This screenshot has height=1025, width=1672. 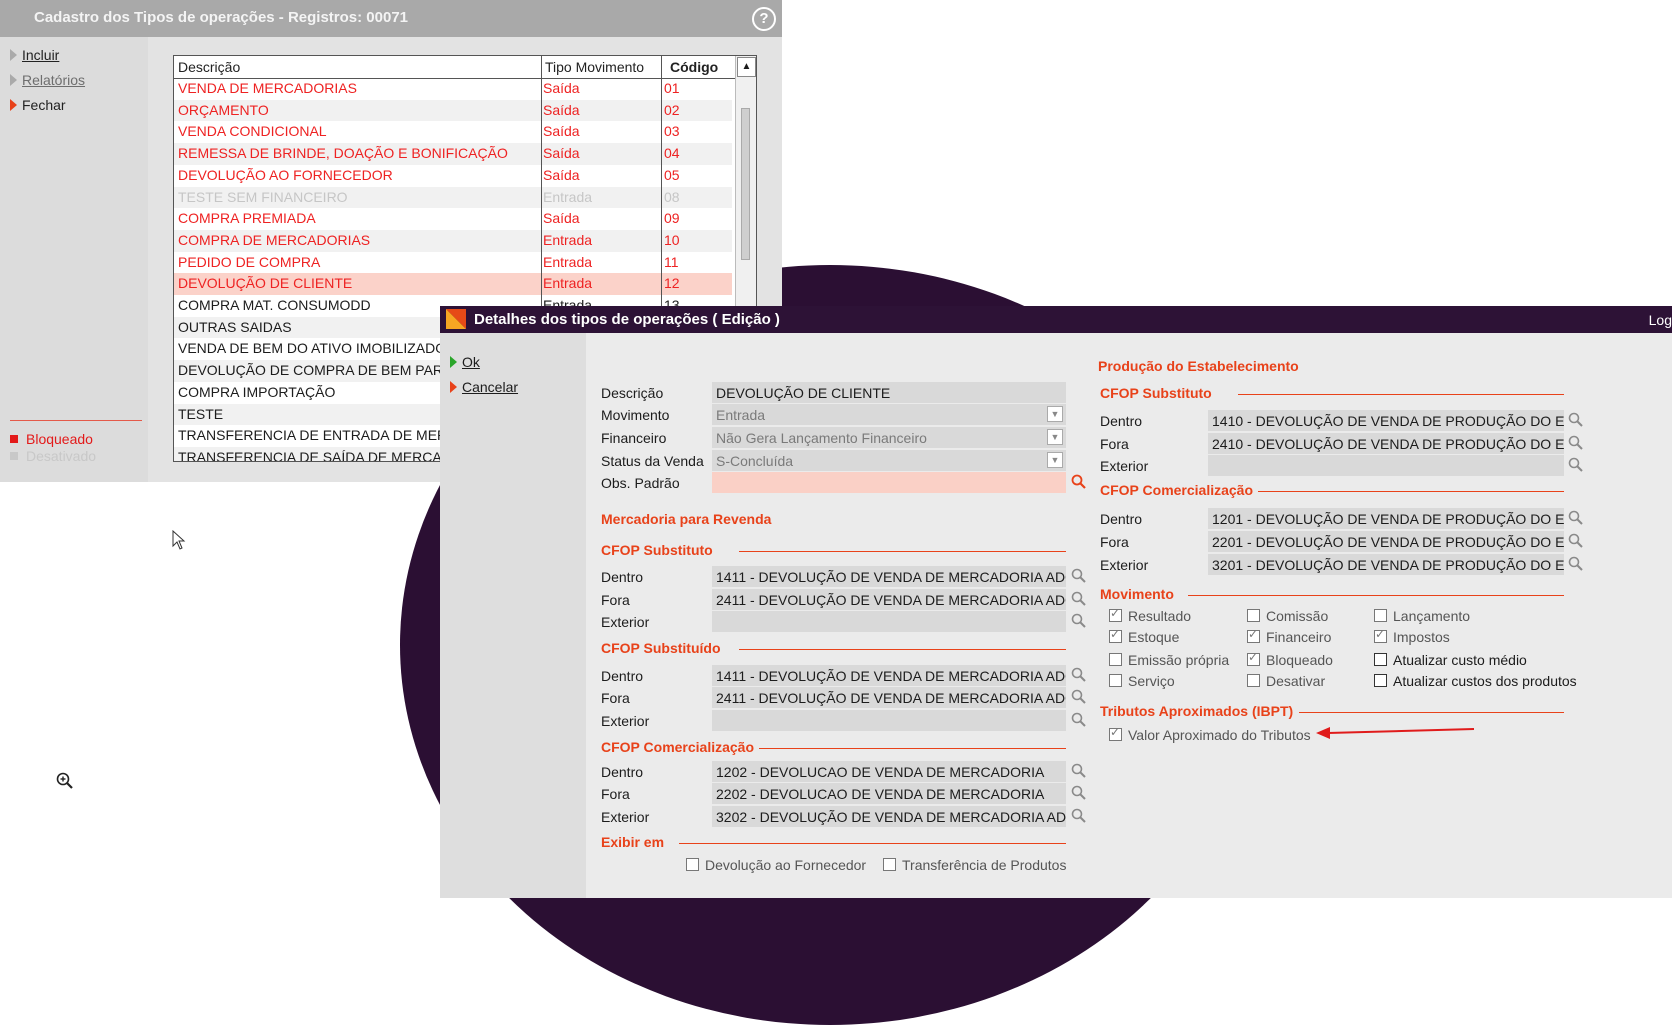 I want to click on table-row: COMPRA PREMIADA Saída 09, so click(x=453, y=219).